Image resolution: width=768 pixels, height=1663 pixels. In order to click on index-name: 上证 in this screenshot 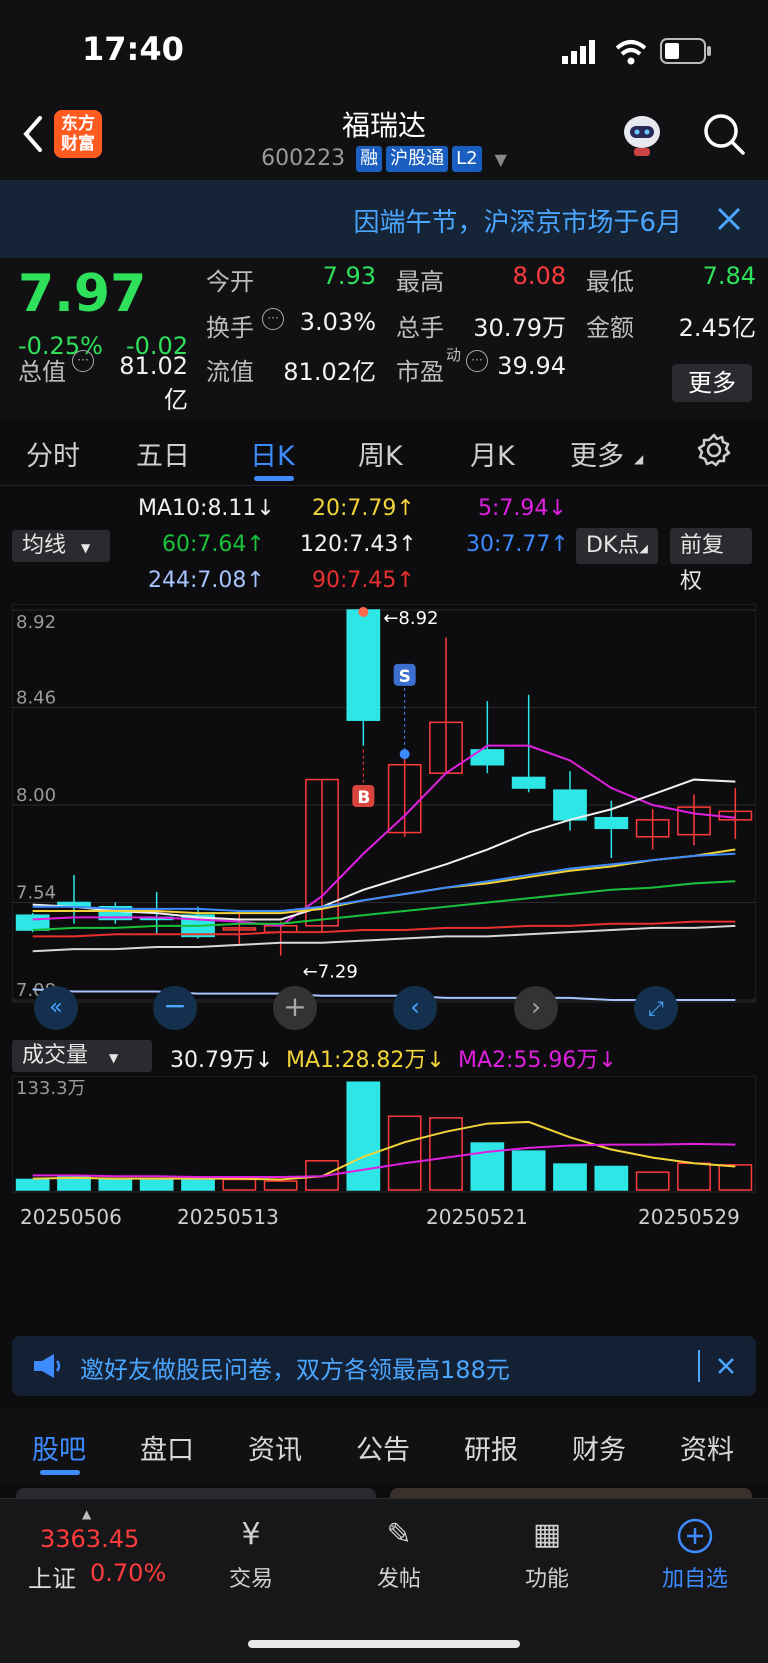, I will do `click(52, 1579)`.